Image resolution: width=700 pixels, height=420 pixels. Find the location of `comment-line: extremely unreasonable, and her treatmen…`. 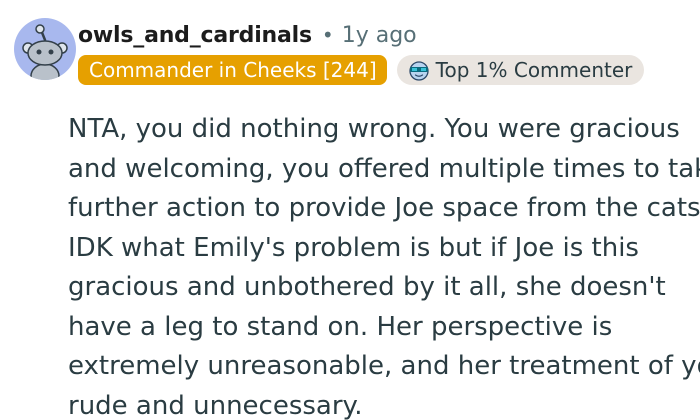

comment-line: extremely unreasonable, and her treatmen… is located at coordinates (384, 366).